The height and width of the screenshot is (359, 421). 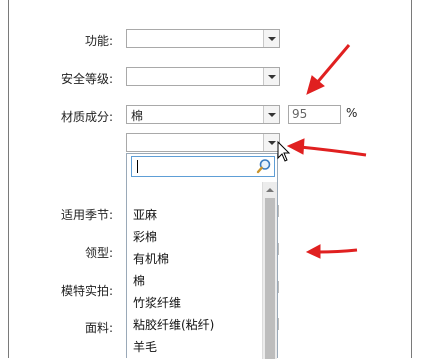 I want to click on fabric-label: 面料:, so click(x=98, y=328).